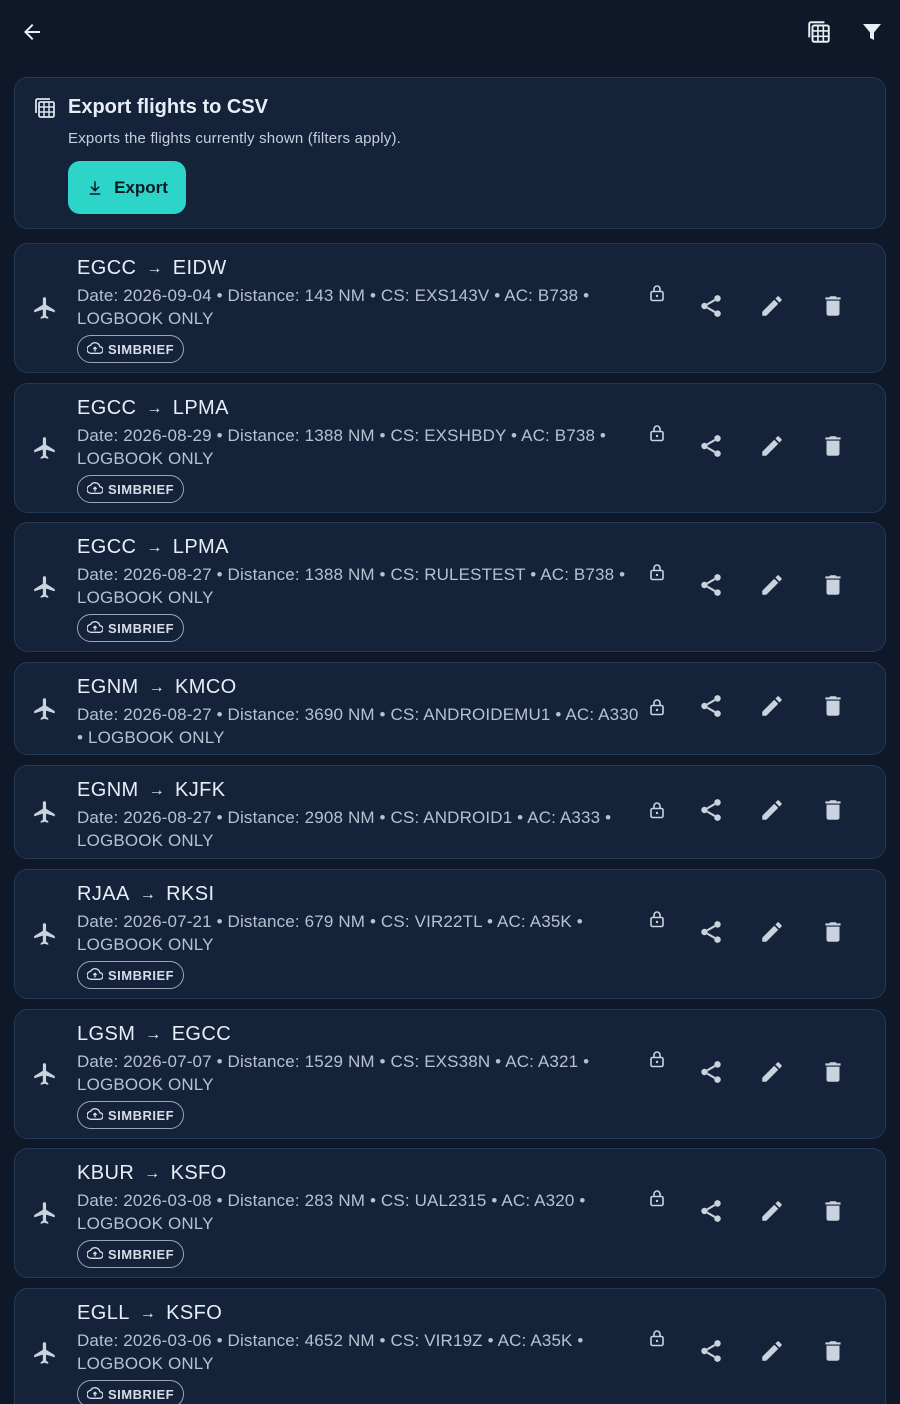 Image resolution: width=900 pixels, height=1404 pixels. What do you see at coordinates (168, 107) in the screenshot?
I see `export-title: Export flights to CSV` at bounding box center [168, 107].